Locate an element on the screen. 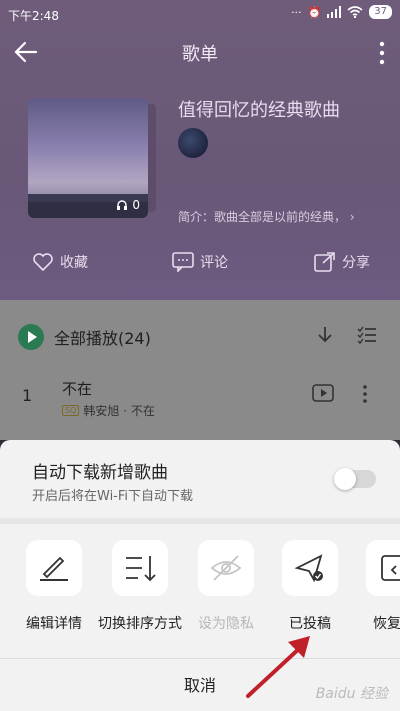  wifi-icon is located at coordinates (355, 12).